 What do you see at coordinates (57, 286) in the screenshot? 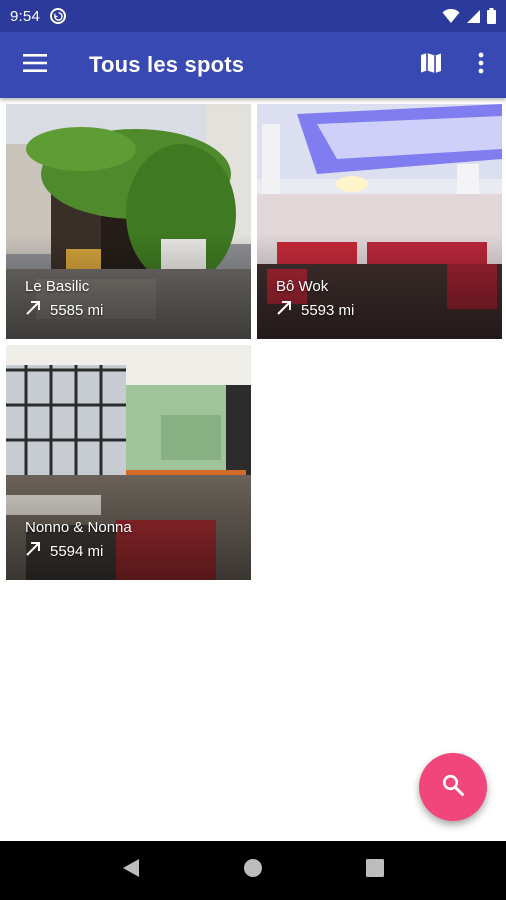
I see `spot-name: Le Basilic` at bounding box center [57, 286].